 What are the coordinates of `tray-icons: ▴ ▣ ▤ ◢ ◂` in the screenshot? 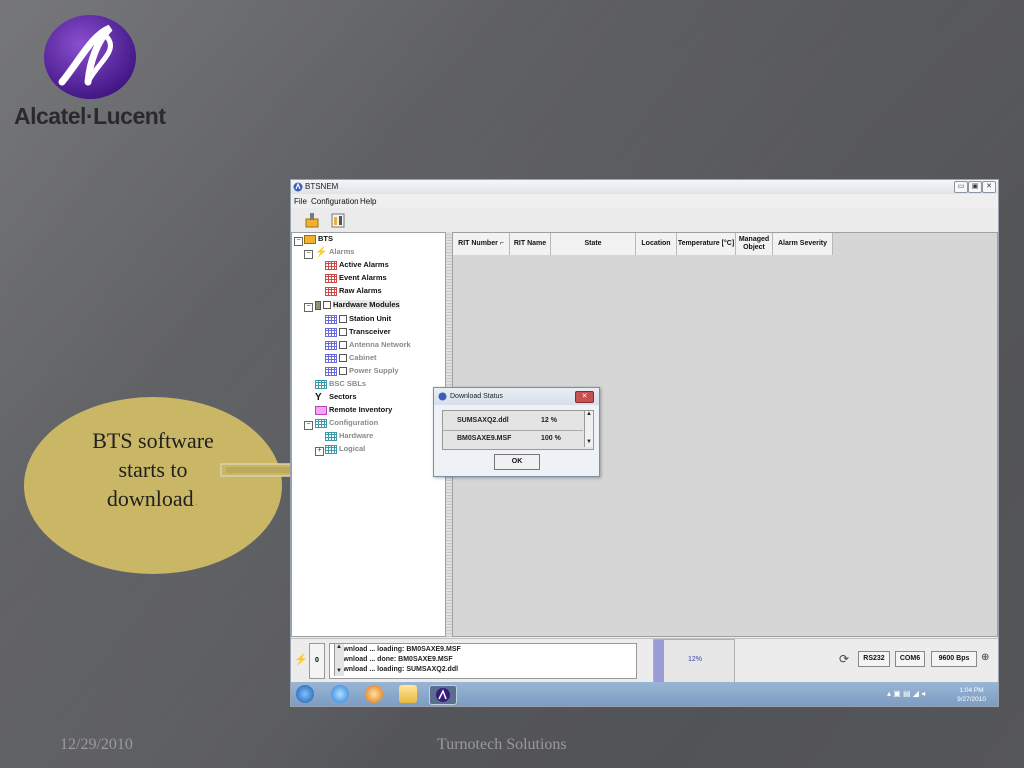 It's located at (906, 693).